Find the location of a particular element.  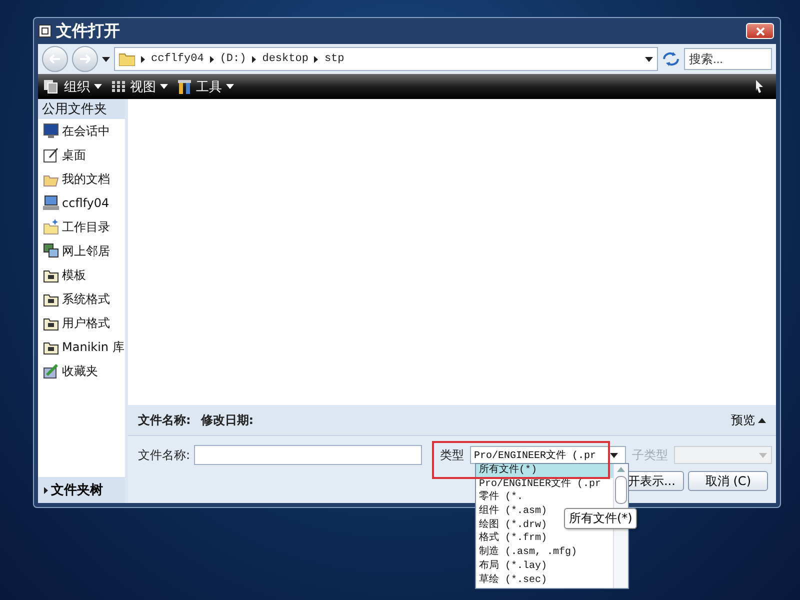

back-icon is located at coordinates (55, 59).